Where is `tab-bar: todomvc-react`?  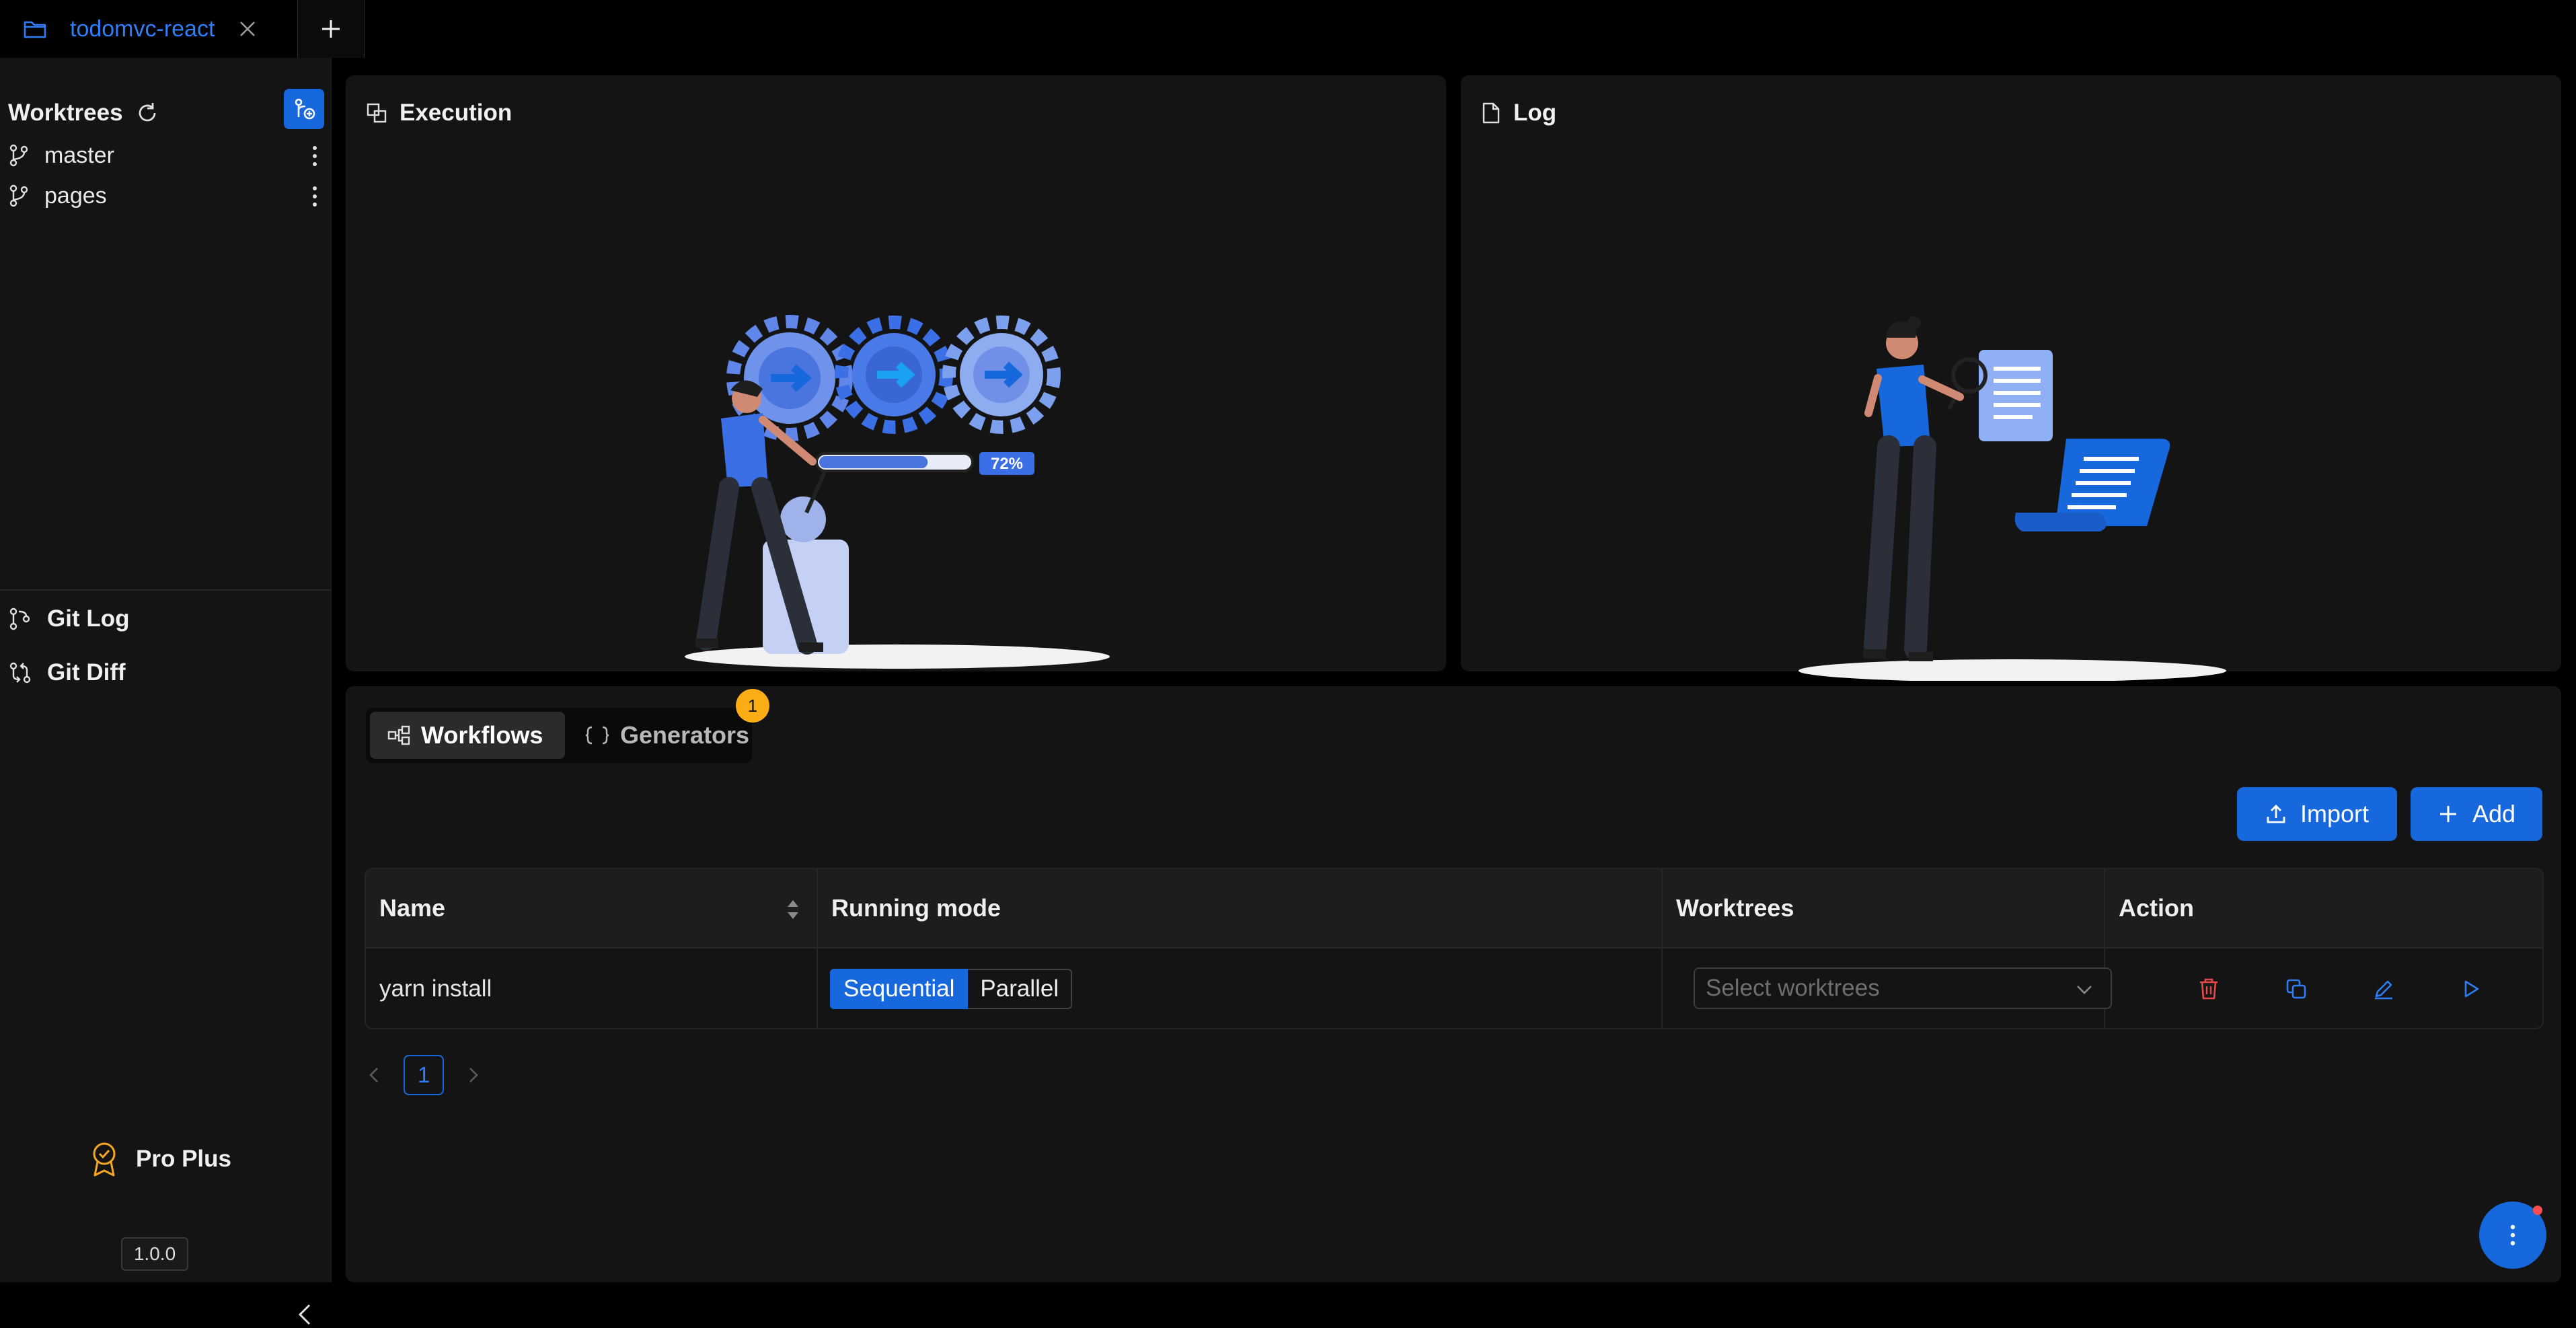
tab-bar: todomvc-react is located at coordinates (1288, 29).